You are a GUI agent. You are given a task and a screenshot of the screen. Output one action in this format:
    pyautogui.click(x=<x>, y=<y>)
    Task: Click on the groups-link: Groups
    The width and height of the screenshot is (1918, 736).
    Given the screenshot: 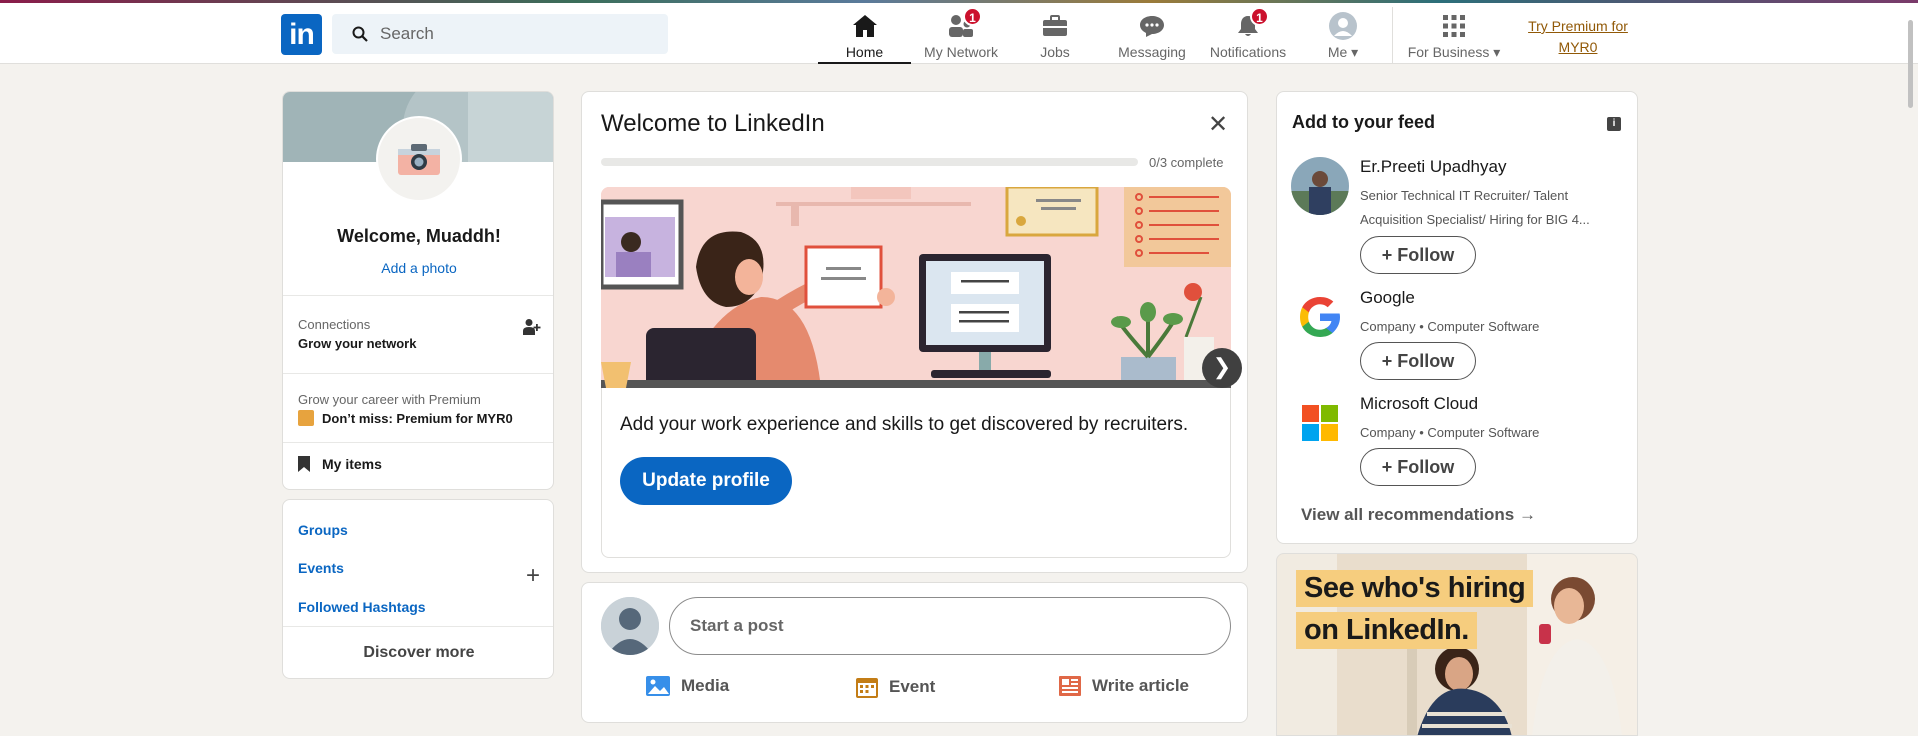 What is the action you would take?
    pyautogui.click(x=323, y=530)
    